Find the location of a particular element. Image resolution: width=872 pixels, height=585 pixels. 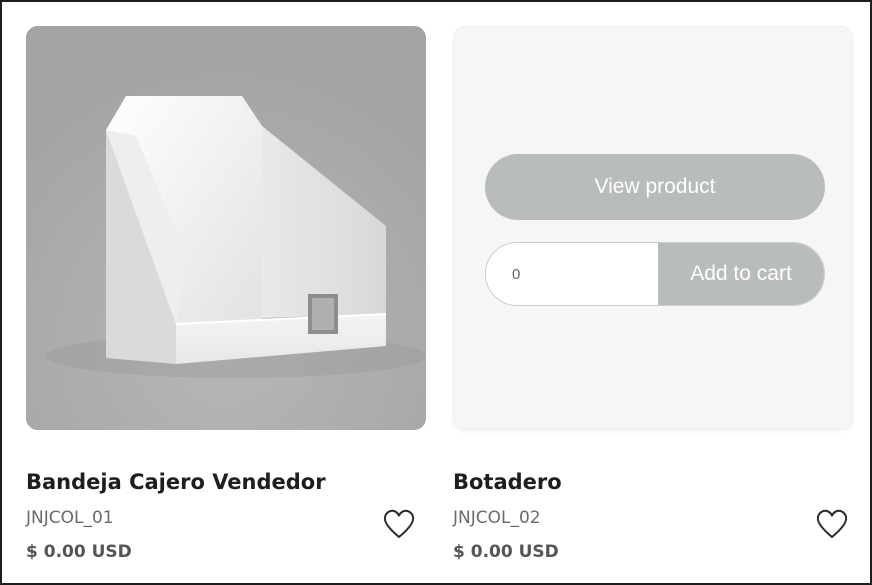

product-sku: JNJCOL_02 is located at coordinates (497, 518).